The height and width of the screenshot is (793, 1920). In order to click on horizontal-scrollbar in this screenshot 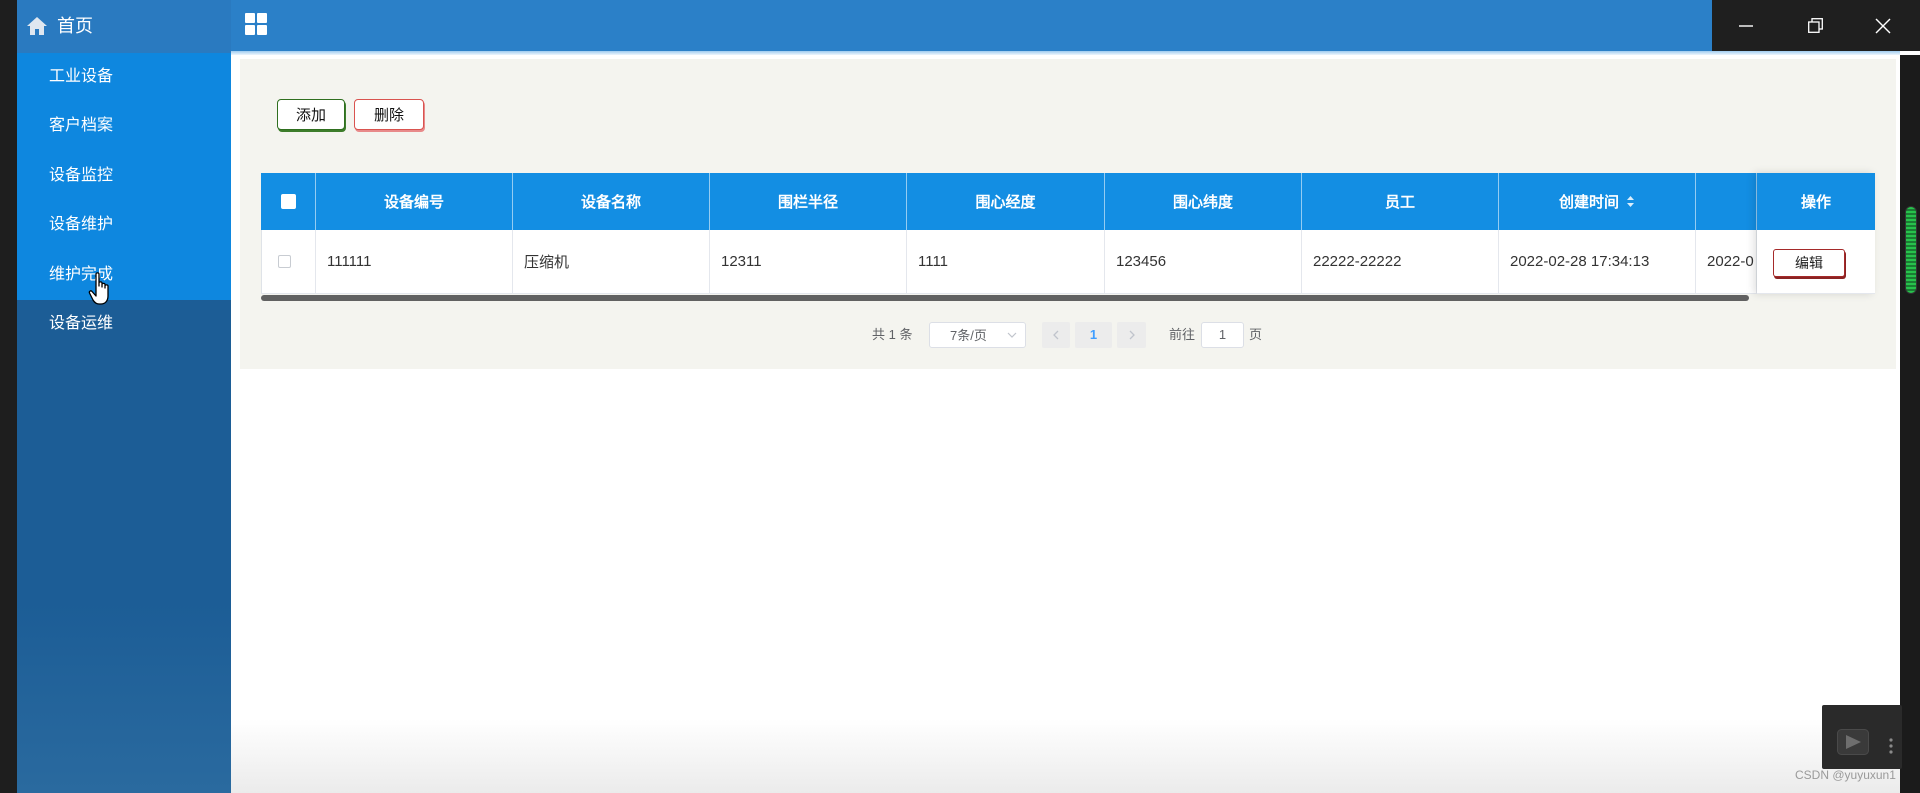, I will do `click(1005, 298)`.